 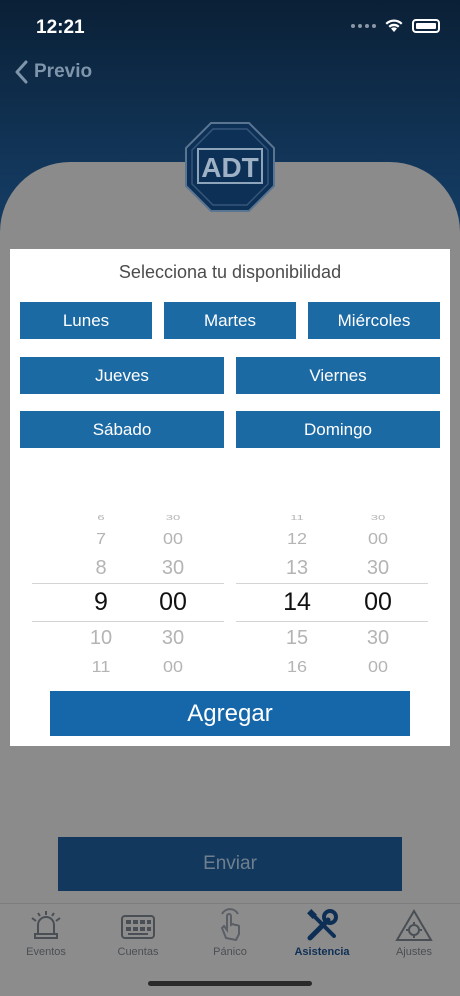 What do you see at coordinates (138, 952) in the screenshot?
I see `tab-label: Cuentas` at bounding box center [138, 952].